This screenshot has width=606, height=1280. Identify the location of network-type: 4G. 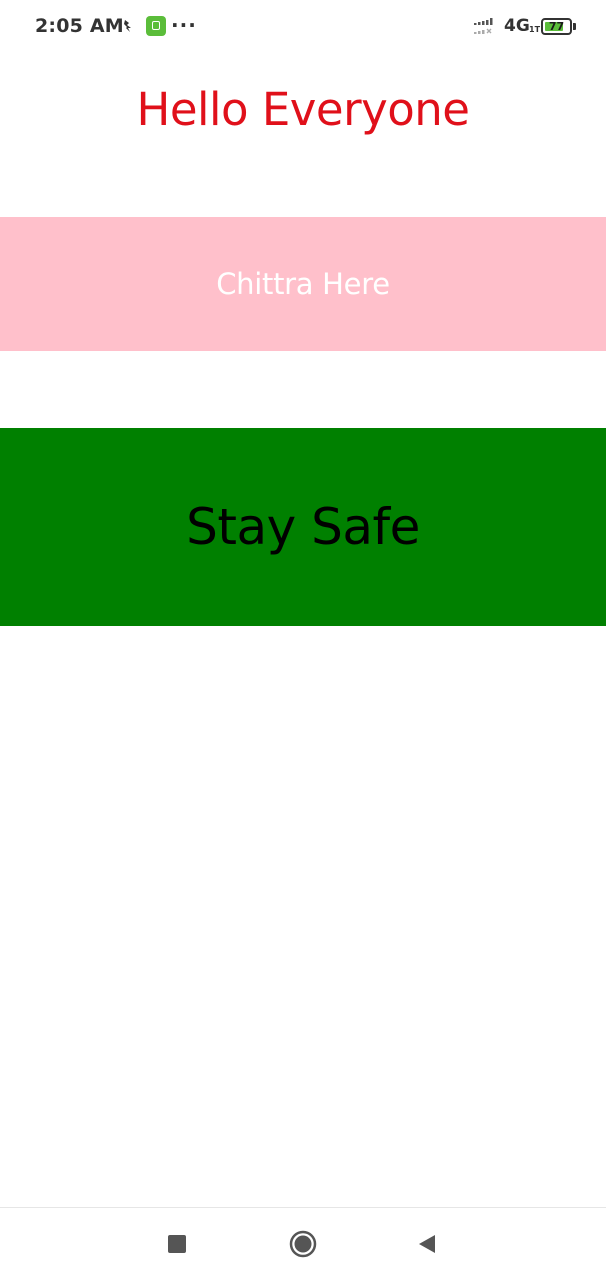
(517, 26).